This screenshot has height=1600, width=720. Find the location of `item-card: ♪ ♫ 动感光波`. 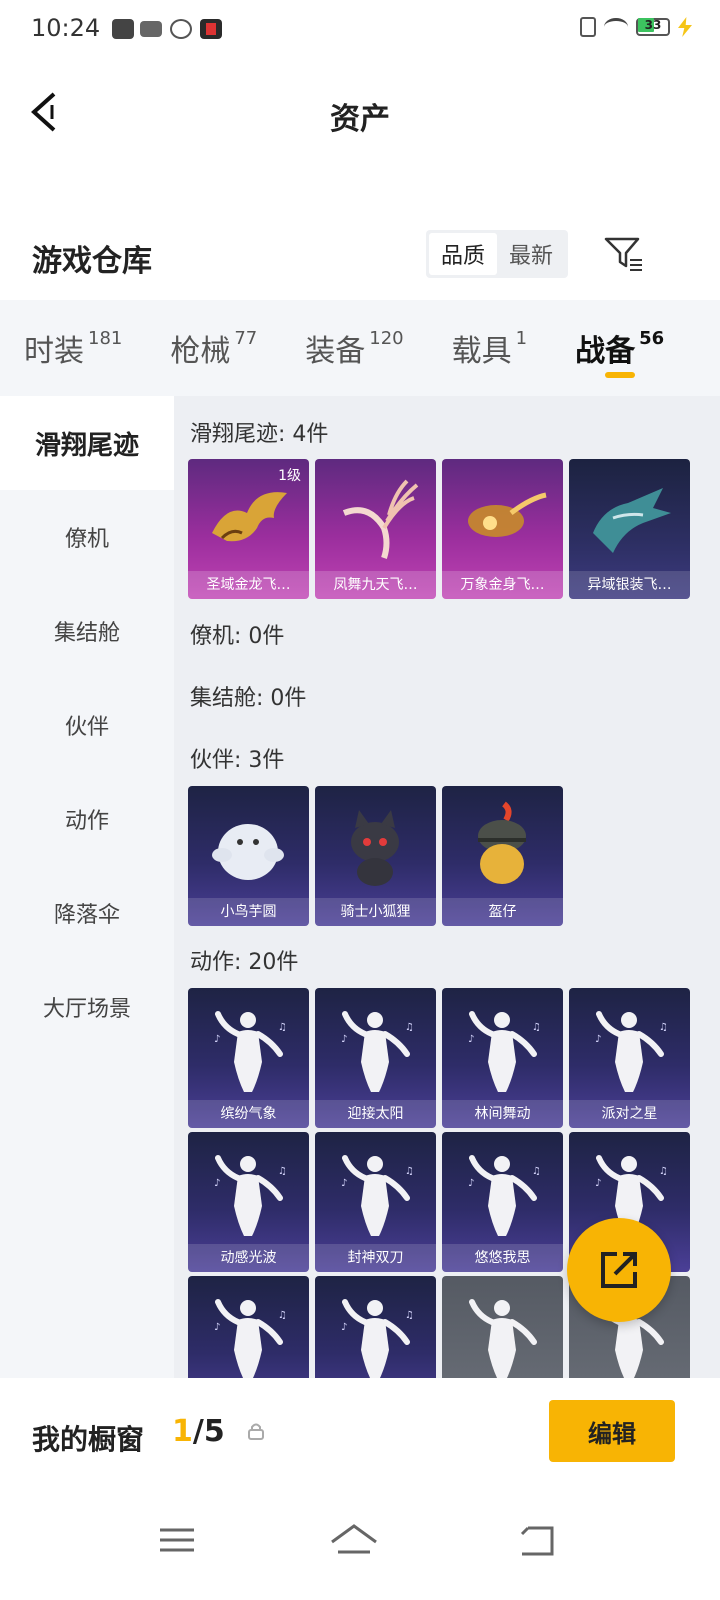

item-card: ♪ ♫ 动感光波 is located at coordinates (248, 1202).